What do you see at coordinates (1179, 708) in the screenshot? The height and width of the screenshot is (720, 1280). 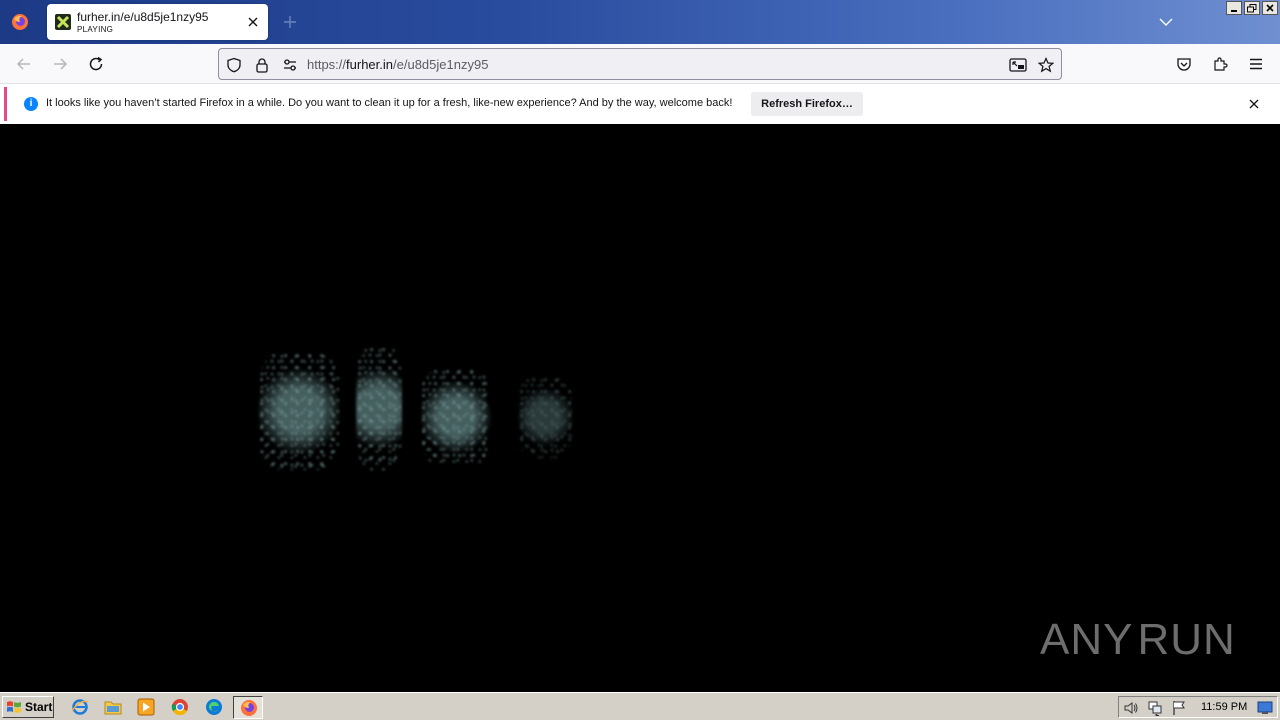 I see `action-center-flag-icon` at bounding box center [1179, 708].